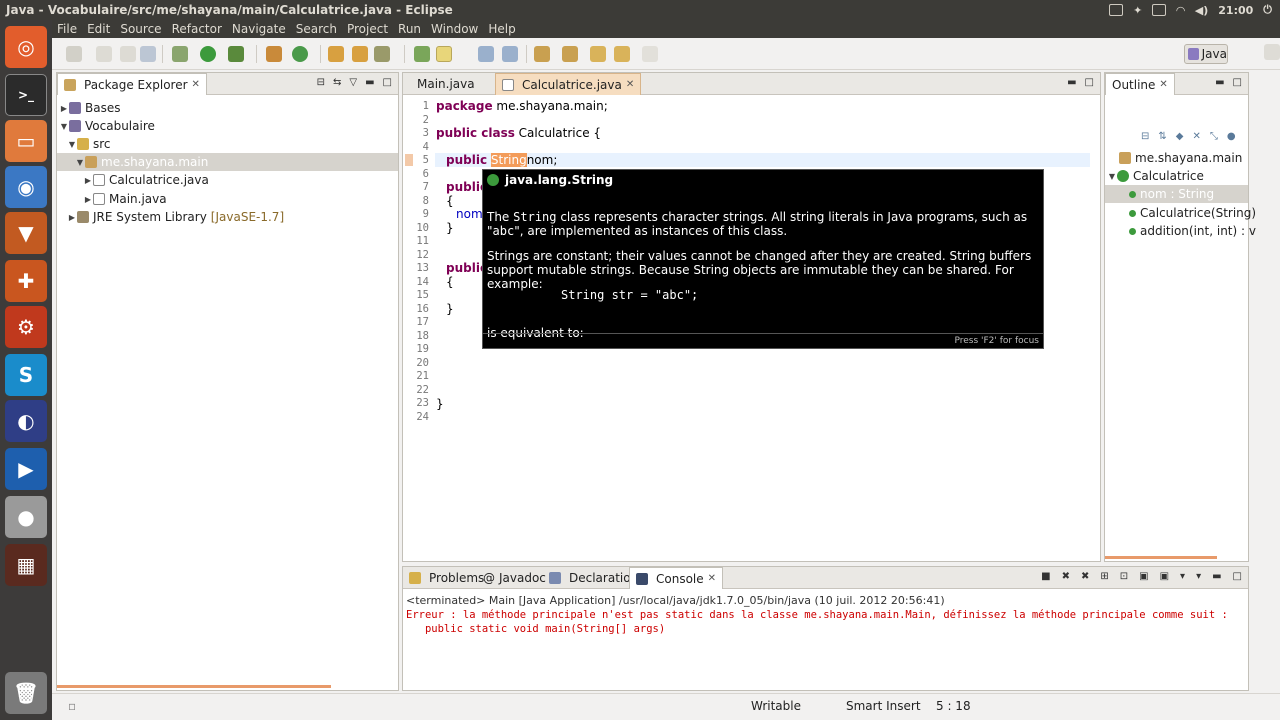 The image size is (1280, 720). Describe the element at coordinates (1176, 194) in the screenshot. I see `outline-item-field-selected: nom : String` at that location.